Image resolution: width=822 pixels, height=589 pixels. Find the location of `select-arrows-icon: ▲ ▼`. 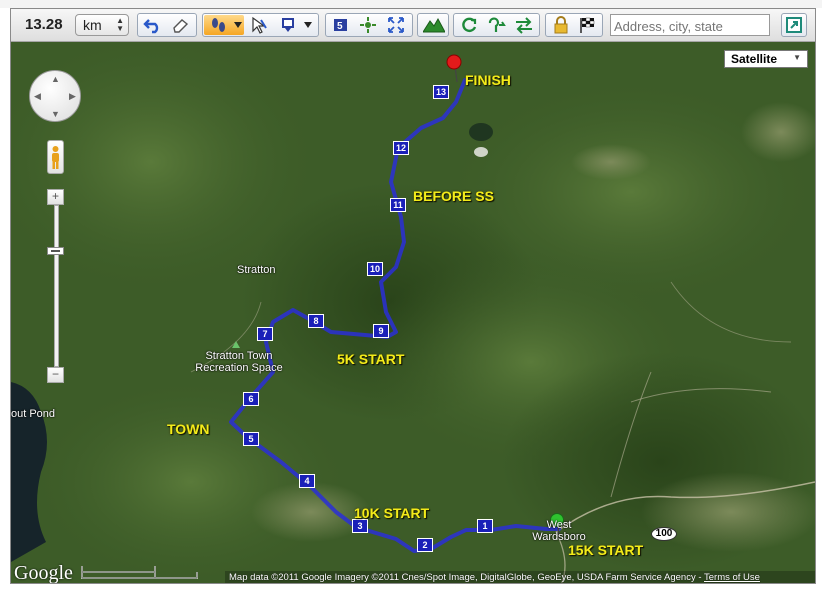

select-arrows-icon: ▲ ▼ is located at coordinates (120, 24).